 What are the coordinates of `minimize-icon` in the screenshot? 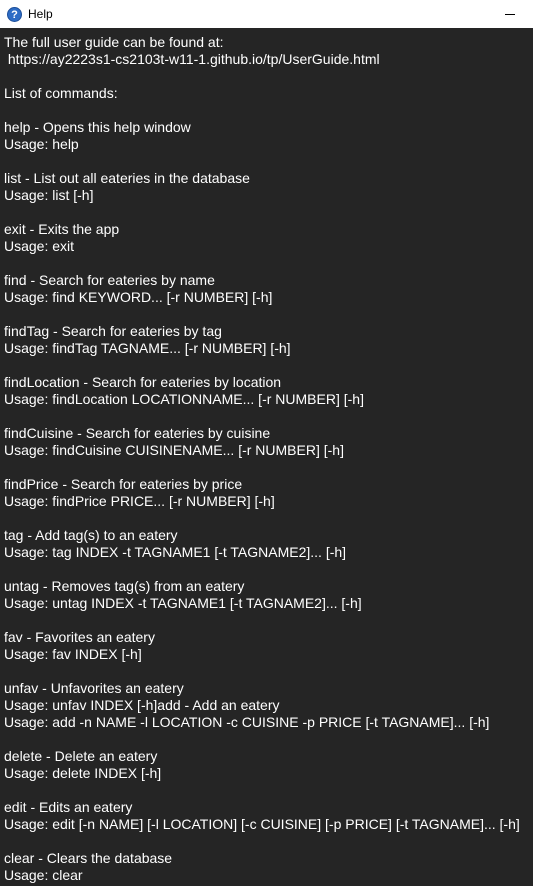 It's located at (510, 14).